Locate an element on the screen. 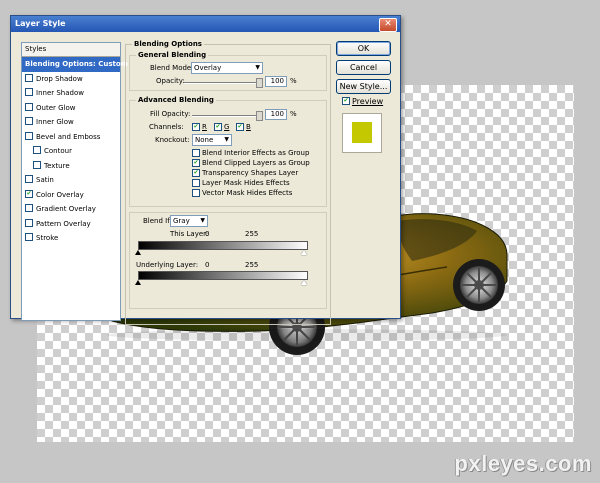  style-item-texture: Texture is located at coordinates (71, 166).